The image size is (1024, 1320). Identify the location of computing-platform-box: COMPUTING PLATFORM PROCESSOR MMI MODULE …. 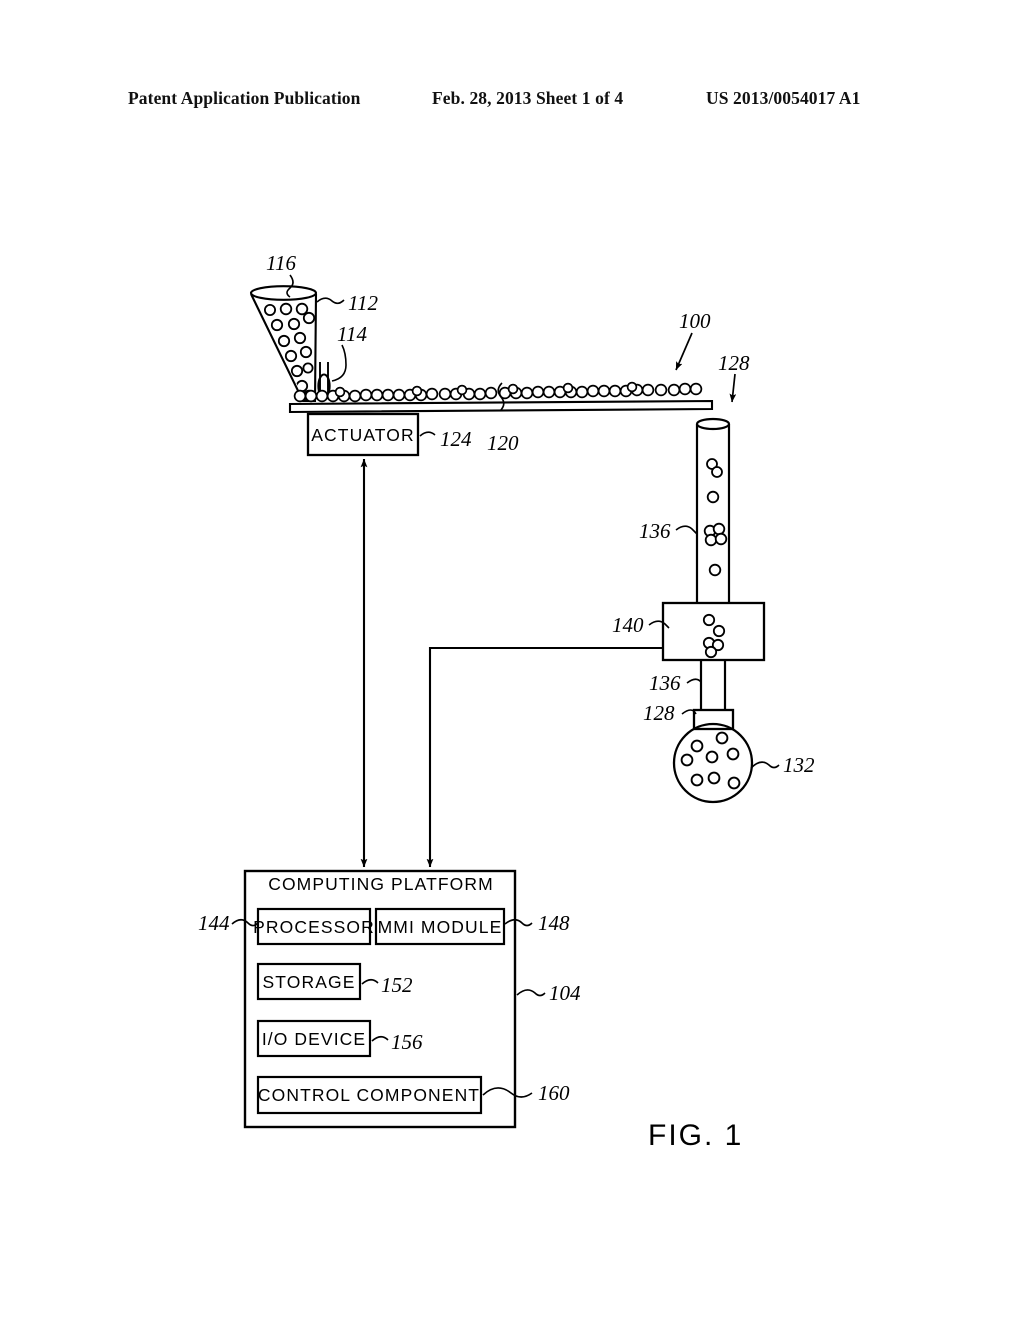
(380, 999).